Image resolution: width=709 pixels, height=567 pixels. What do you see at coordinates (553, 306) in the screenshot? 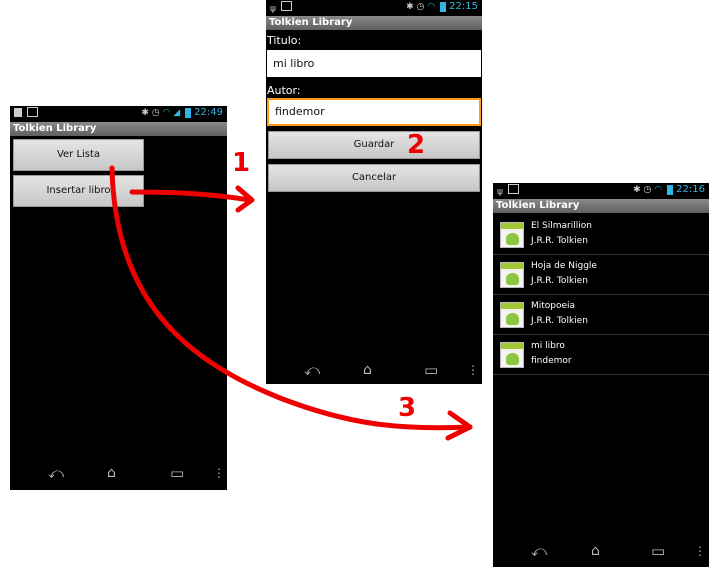
I see `book-title: Mitopoeia` at bounding box center [553, 306].